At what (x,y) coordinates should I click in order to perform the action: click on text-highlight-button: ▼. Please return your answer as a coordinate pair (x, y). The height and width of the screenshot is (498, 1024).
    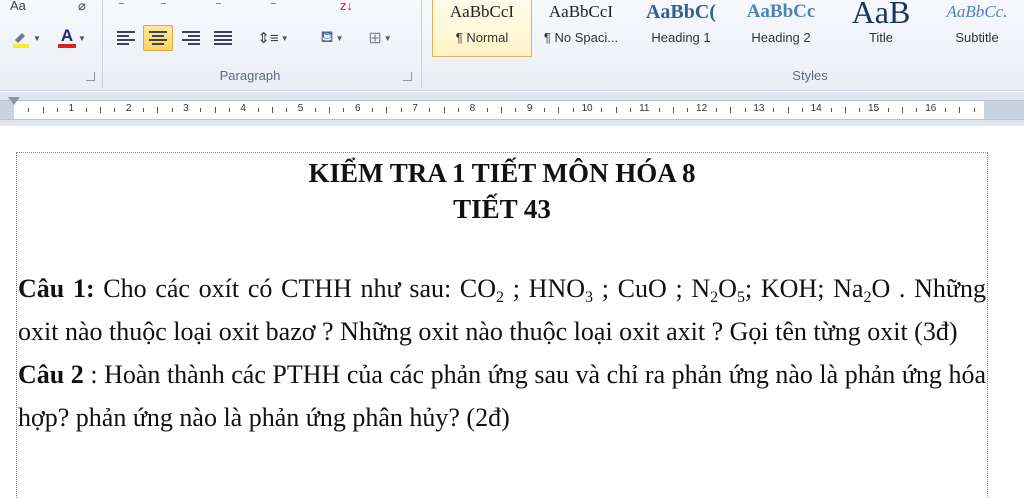
    Looking at the image, I should click on (26, 38).